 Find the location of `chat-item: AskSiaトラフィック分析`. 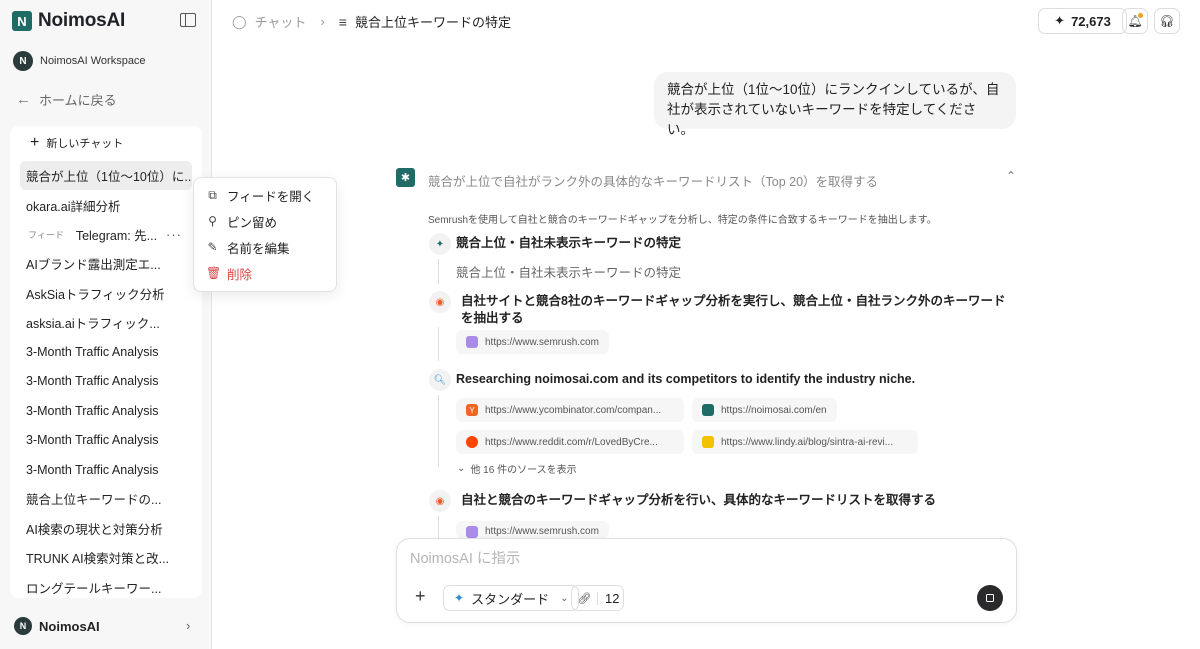

chat-item: AskSiaトラフィック分析 is located at coordinates (106, 293).